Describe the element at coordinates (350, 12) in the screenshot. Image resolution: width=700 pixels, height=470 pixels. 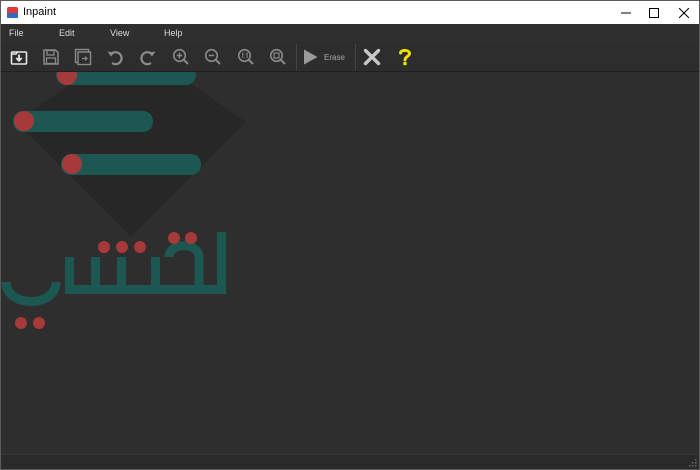
I see `title-bar: Inpaint` at that location.